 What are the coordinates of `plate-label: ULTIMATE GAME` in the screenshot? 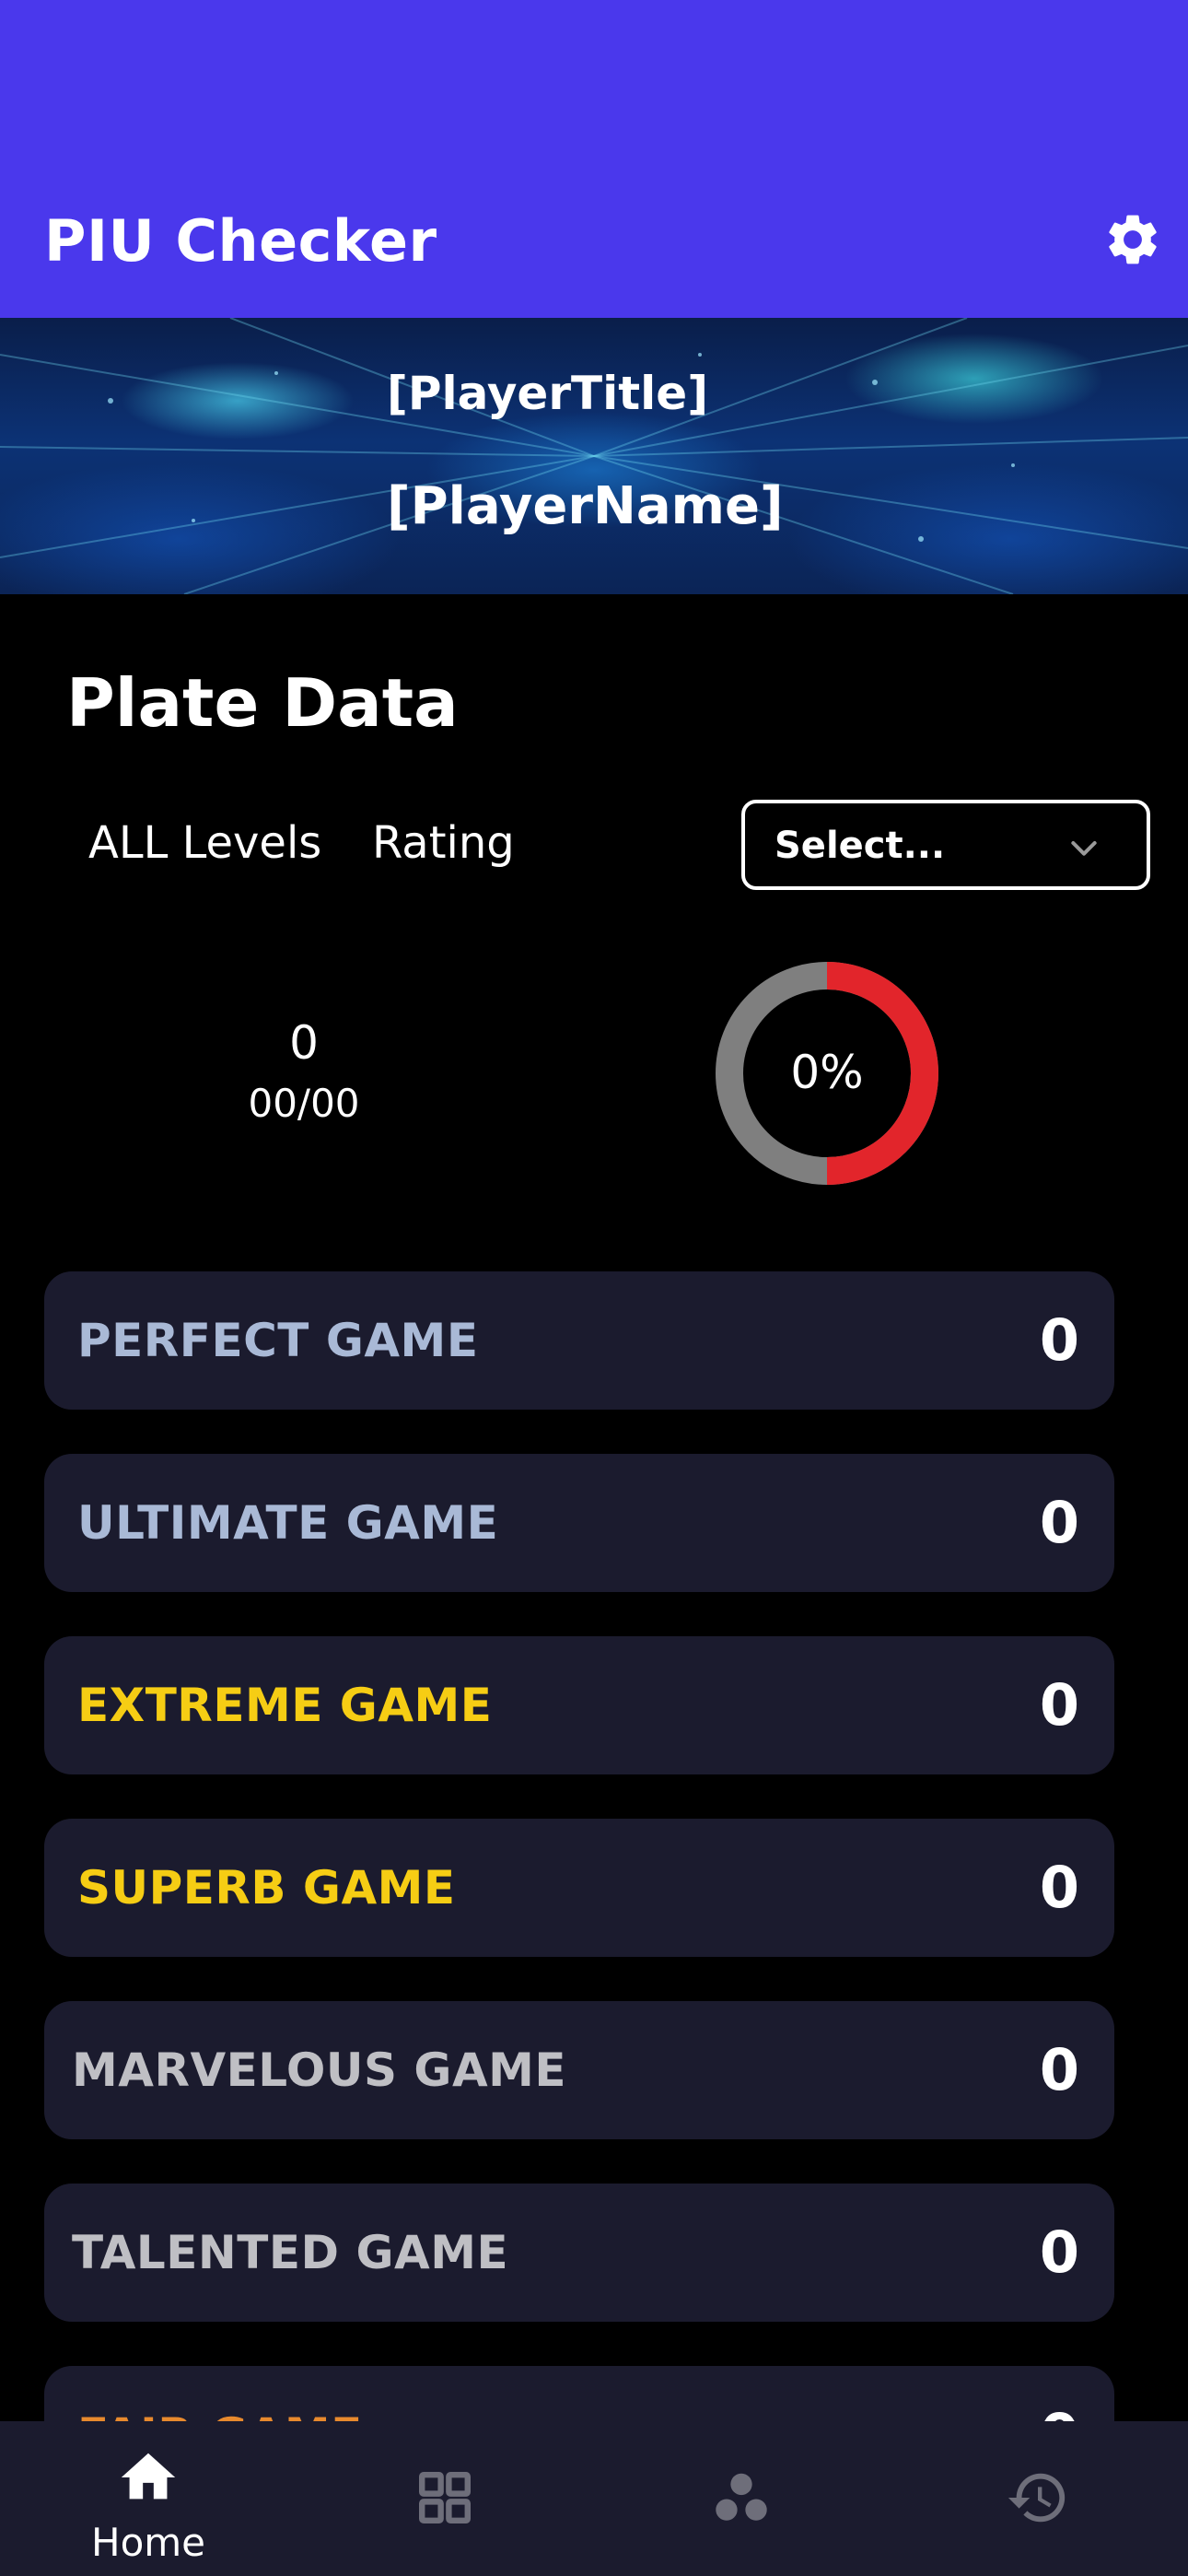 It's located at (288, 1523).